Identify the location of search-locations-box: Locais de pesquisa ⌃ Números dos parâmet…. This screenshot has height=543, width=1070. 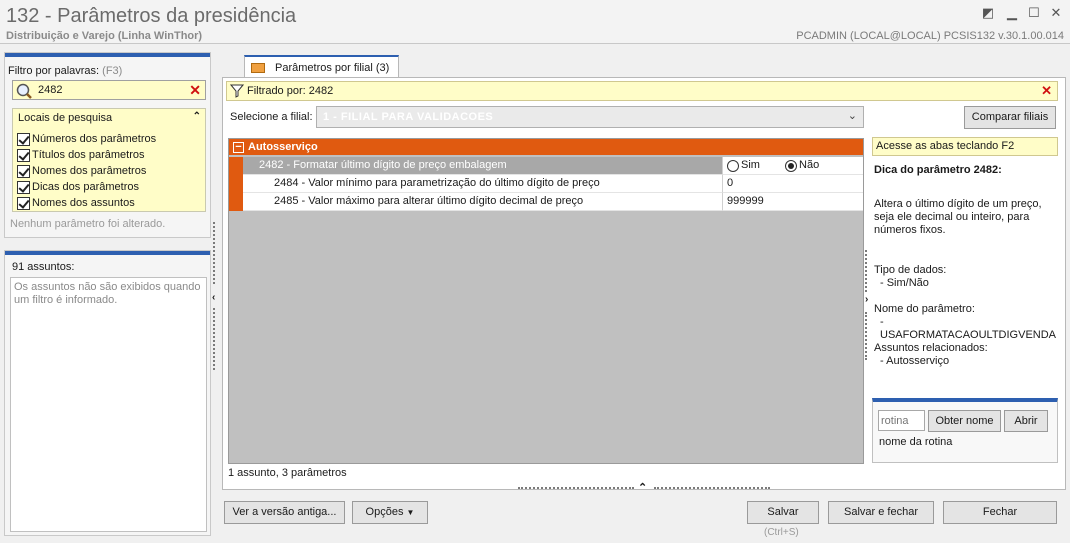
(109, 160).